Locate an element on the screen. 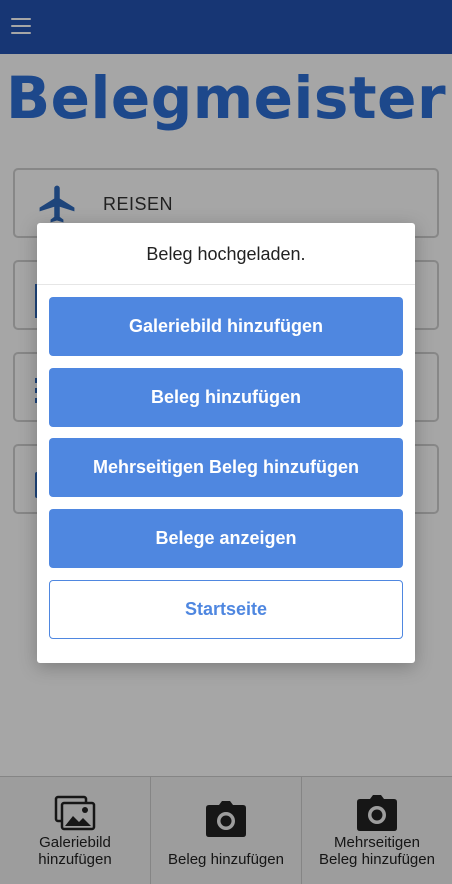  dialog-title: Beleg hochgeladen. is located at coordinates (226, 254).